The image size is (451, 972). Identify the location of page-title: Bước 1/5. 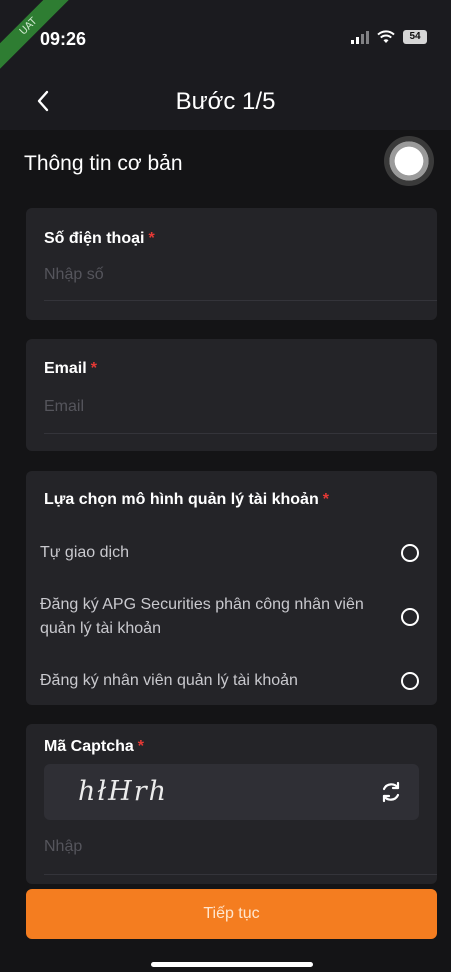
(225, 101).